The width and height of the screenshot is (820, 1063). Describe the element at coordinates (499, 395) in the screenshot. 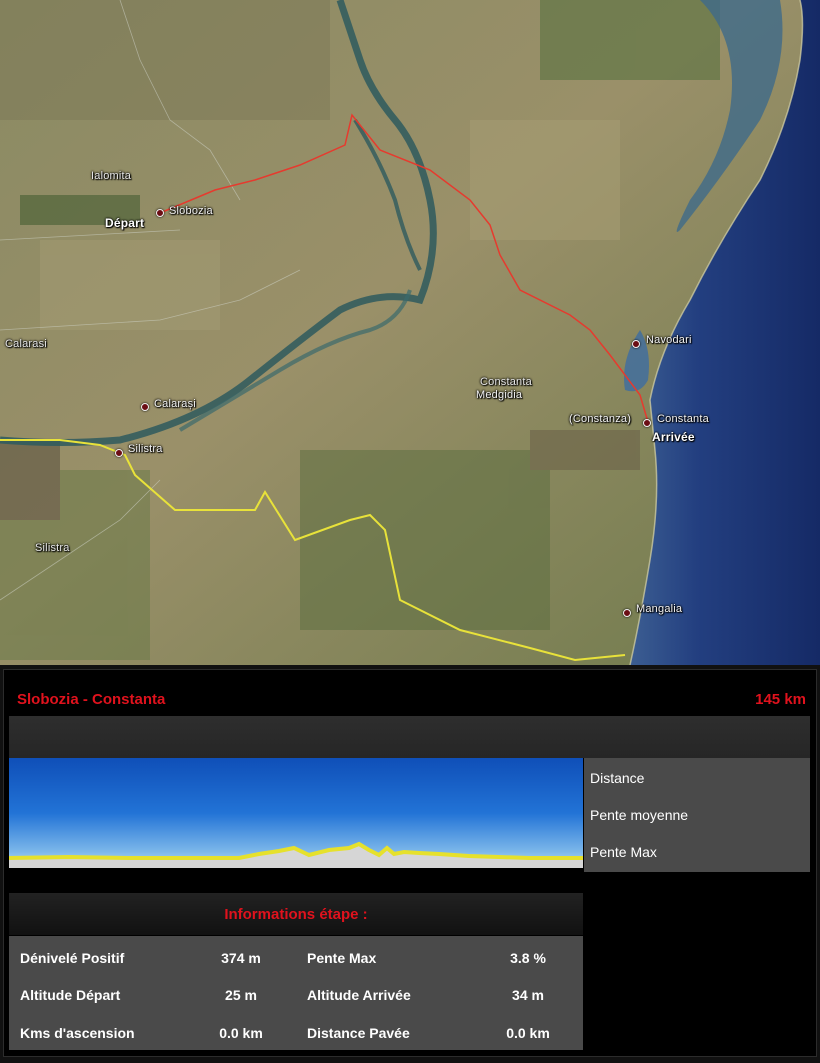

I see `city-label-medgidia: Medgidia` at that location.